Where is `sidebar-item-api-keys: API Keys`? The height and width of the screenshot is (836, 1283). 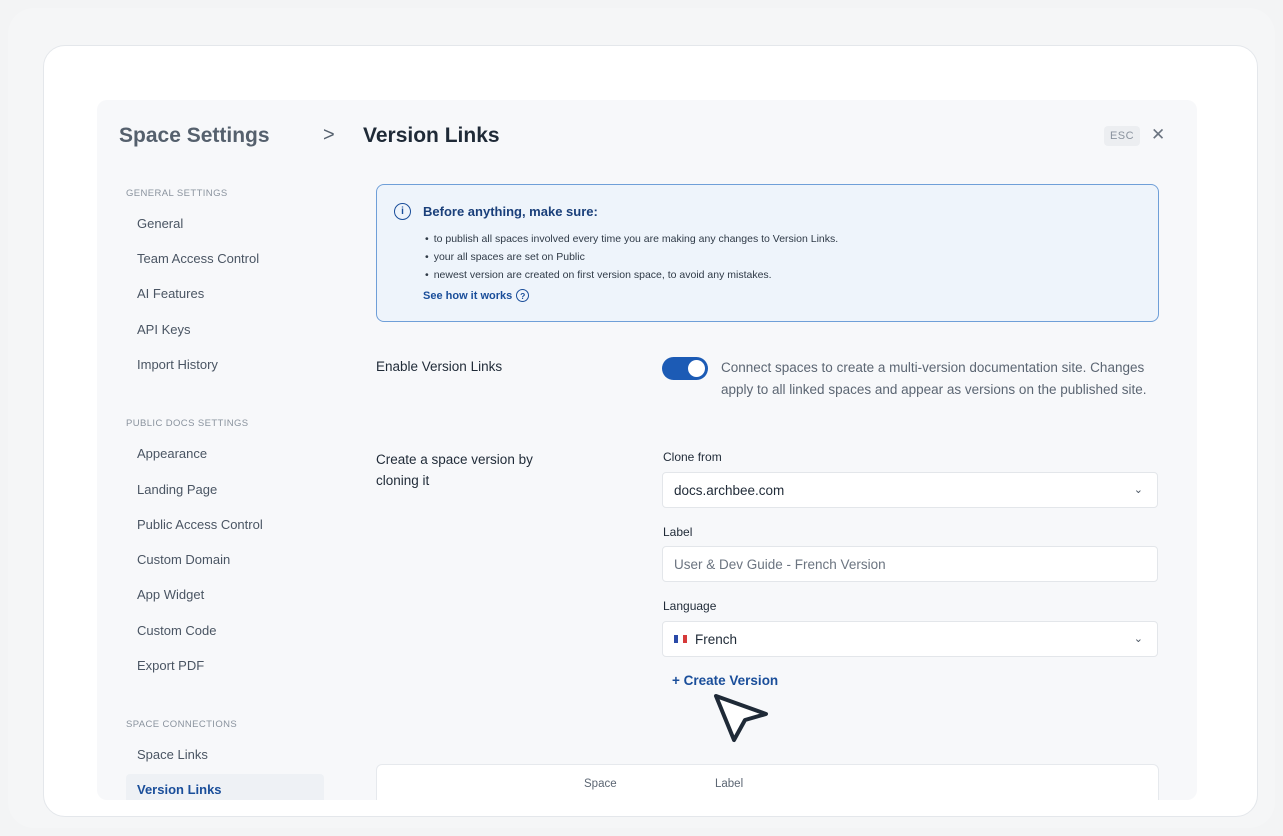 sidebar-item-api-keys: API Keys is located at coordinates (225, 329).